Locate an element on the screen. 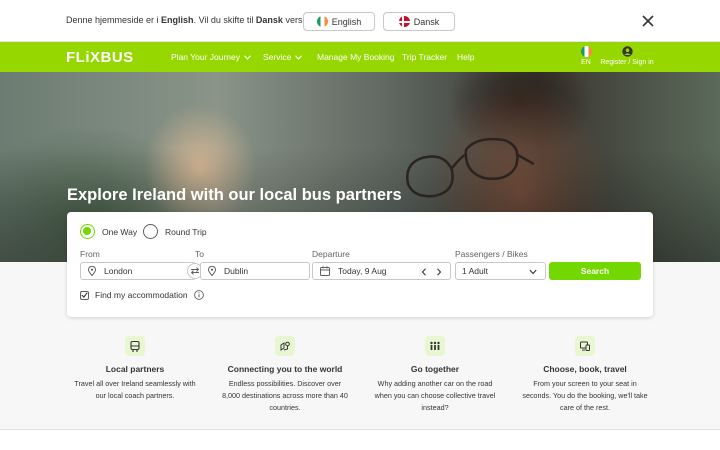 Image resolution: width=720 pixels, height=450 pixels. passengers-select: 1 Adult is located at coordinates (500, 271).